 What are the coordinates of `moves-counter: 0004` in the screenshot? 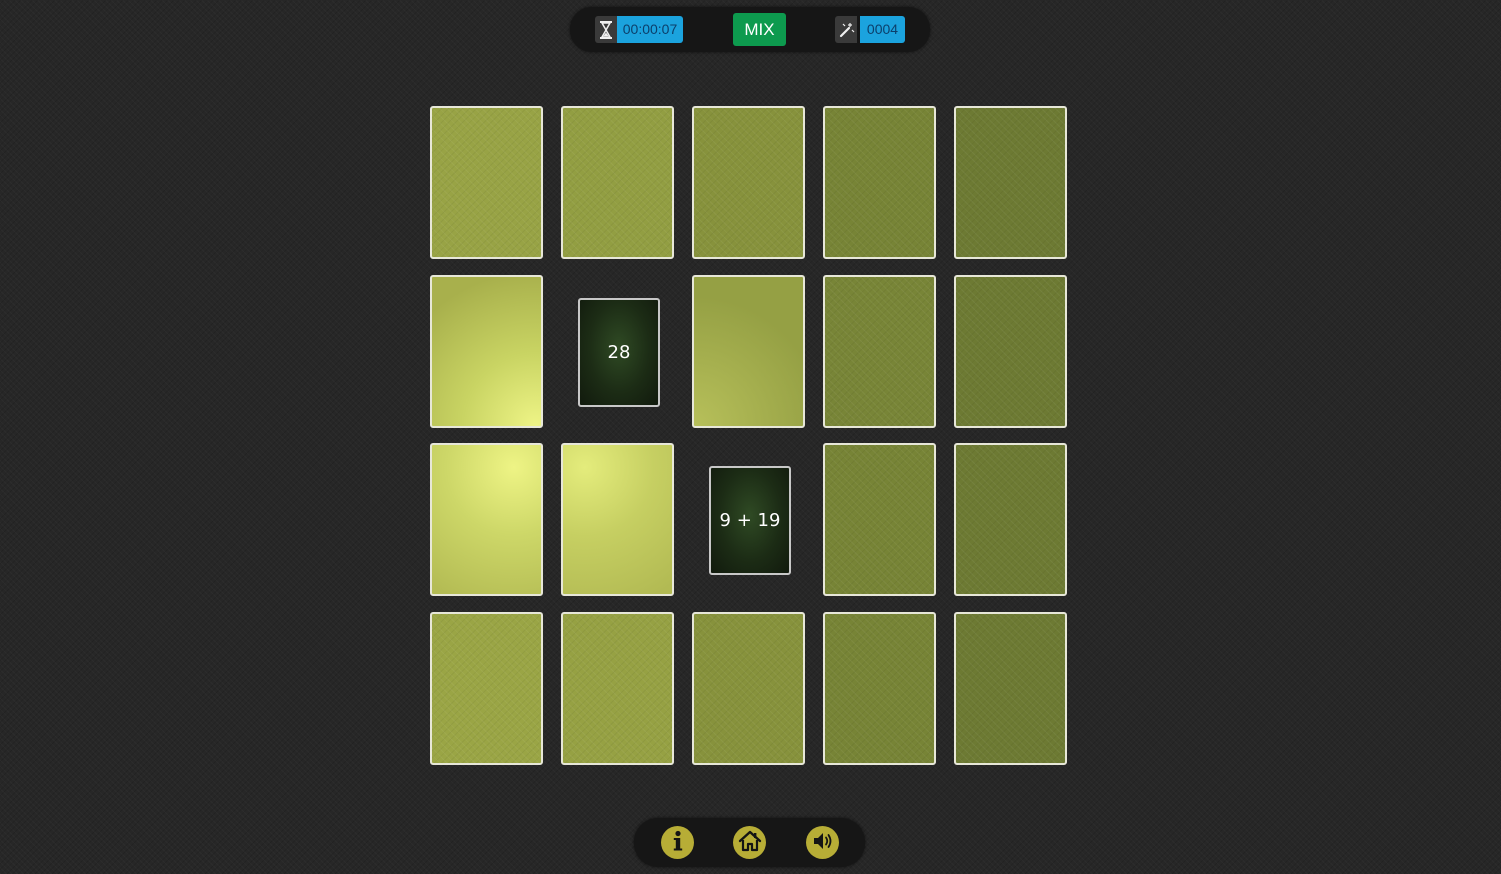 It's located at (882, 29).